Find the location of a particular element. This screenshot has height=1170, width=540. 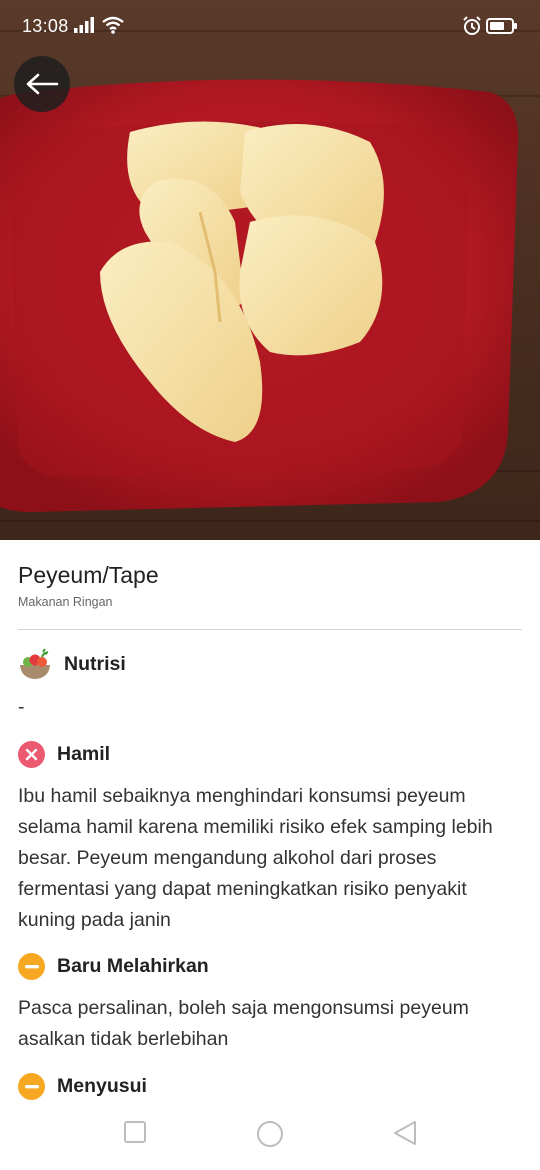

section-baru-melahirkan-label: Baru Melahirkan is located at coordinates (133, 966).